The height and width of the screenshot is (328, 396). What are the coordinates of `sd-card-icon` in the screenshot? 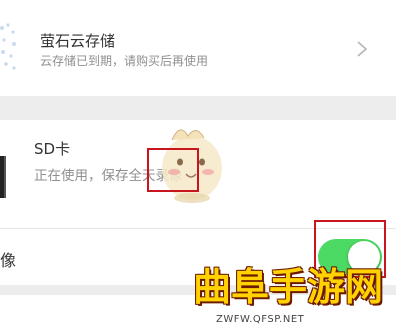 It's located at (3, 177).